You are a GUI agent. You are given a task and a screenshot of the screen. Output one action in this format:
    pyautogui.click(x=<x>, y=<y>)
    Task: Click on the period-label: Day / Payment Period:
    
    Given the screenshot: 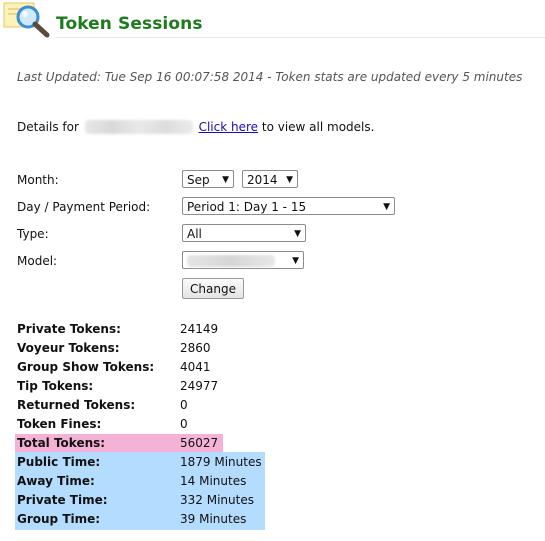 What is the action you would take?
    pyautogui.click(x=84, y=207)
    